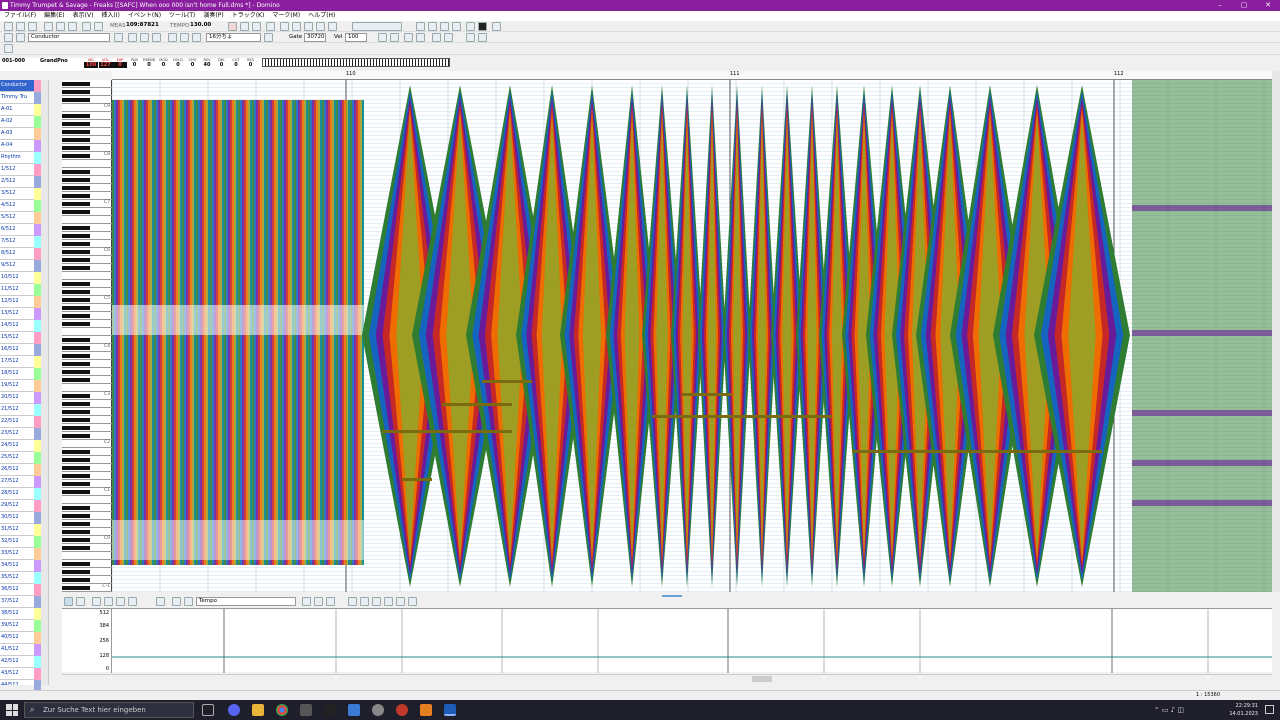 Image resolution: width=1280 pixels, height=720 pixels. I want to click on ctrl-curve2-icon, so click(108, 601).